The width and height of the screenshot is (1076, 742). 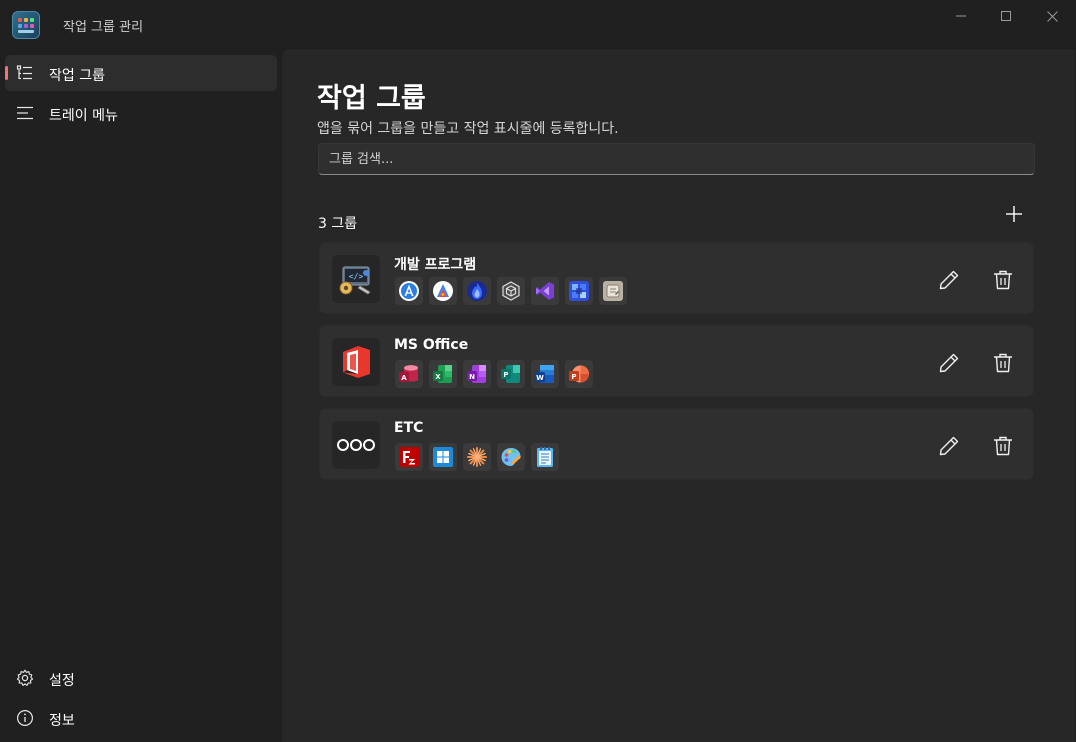 What do you see at coordinates (468, 129) in the screenshot?
I see `page-subtitle: 앱을 묶어 그룹을 만들고 작업 표시줄에 등록합니다.` at bounding box center [468, 129].